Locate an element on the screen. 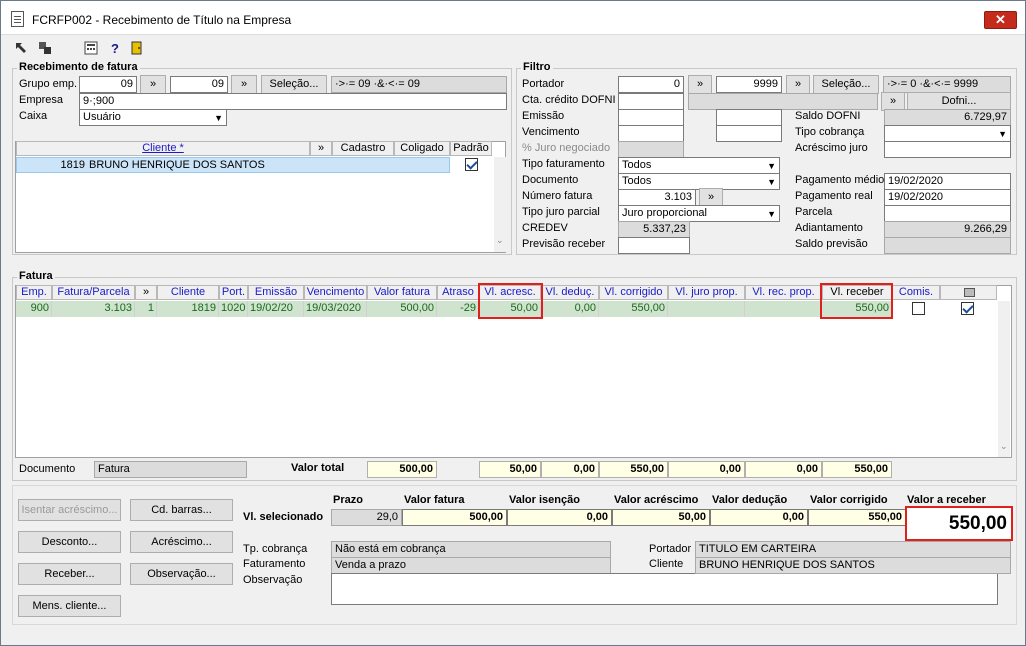  observacao-textarea is located at coordinates (664, 589).